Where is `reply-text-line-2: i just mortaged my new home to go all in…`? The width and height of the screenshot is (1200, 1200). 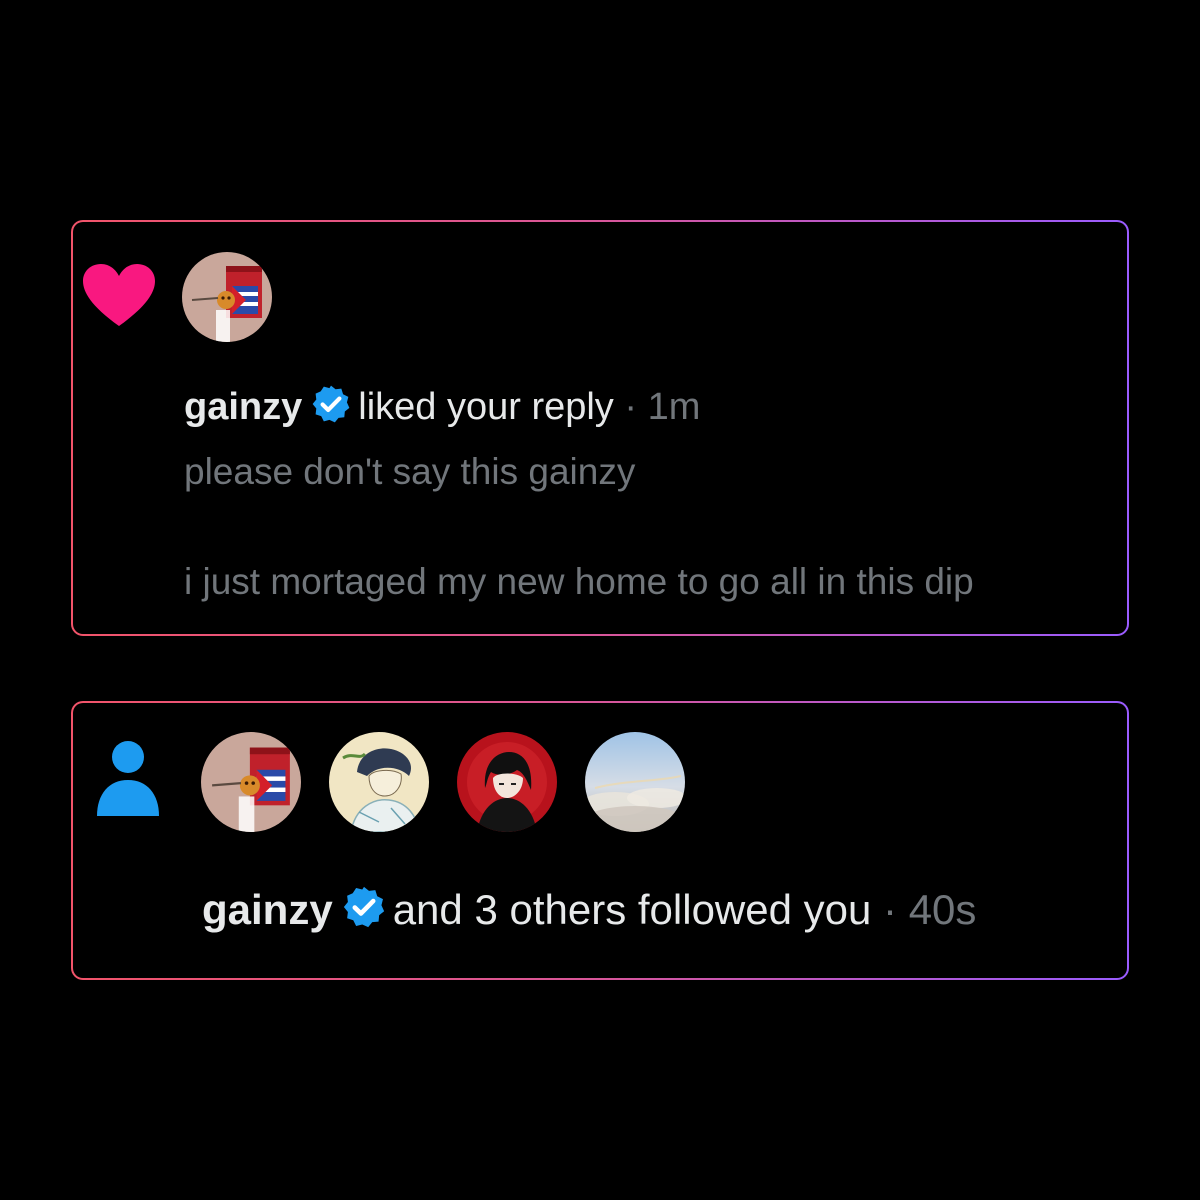
reply-text-line-2: i just mortaged my new home to go all in… is located at coordinates (579, 581).